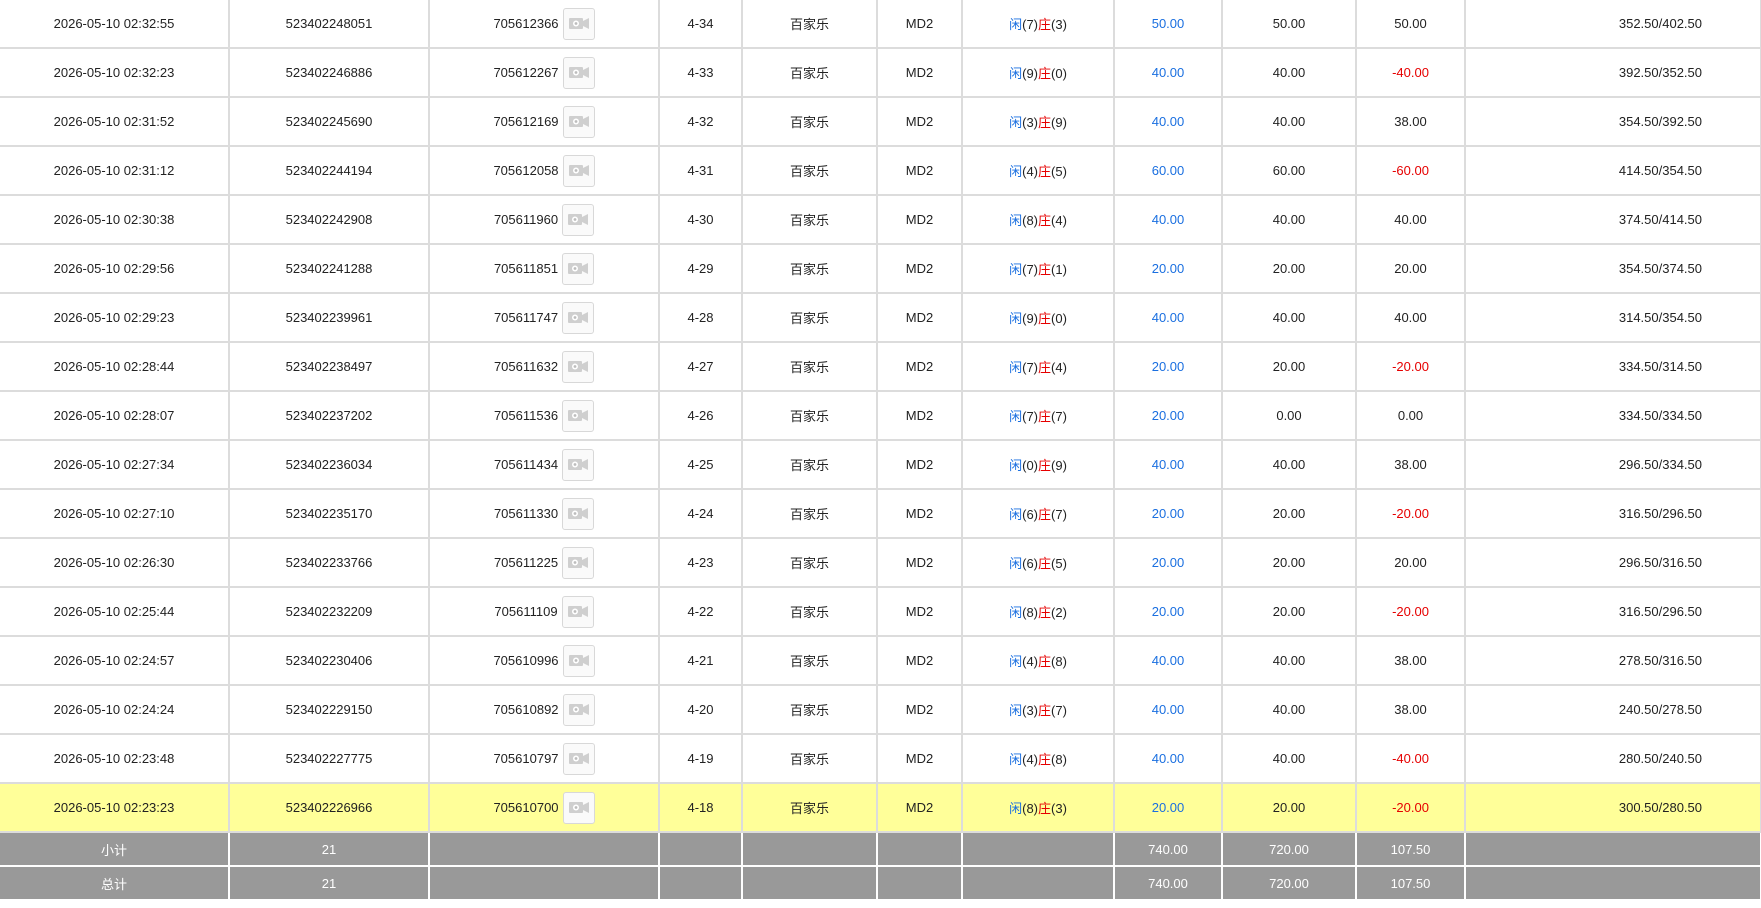 The width and height of the screenshot is (1761, 908). I want to click on balance-change: 240.50/278.50, so click(1613, 710).